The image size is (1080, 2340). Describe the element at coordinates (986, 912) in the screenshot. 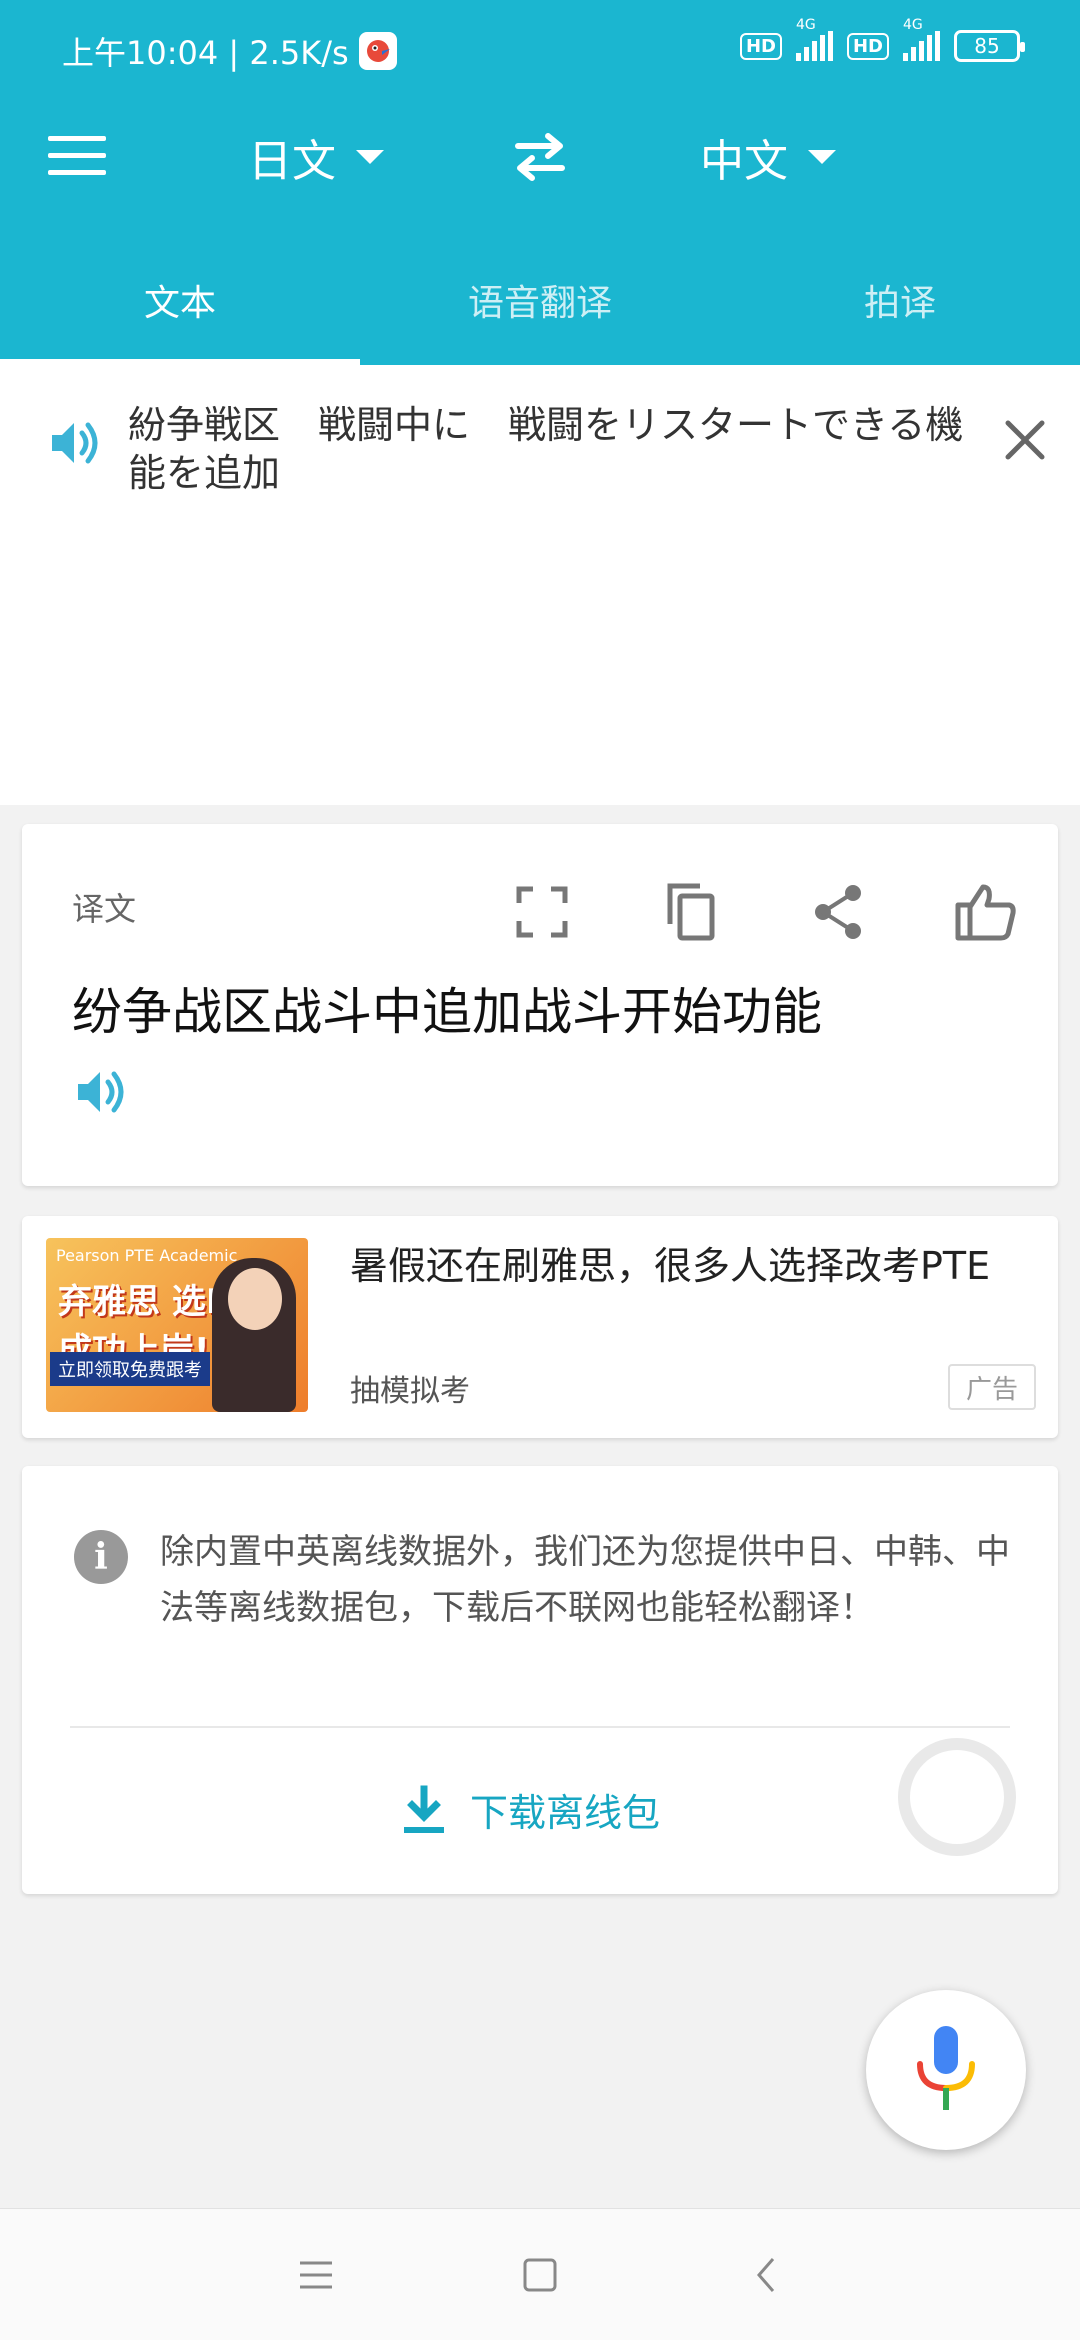

I see `thumbs-up-icon` at that location.